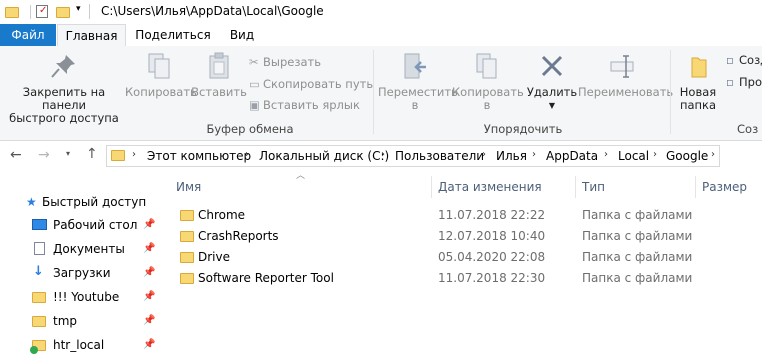  Describe the element at coordinates (304, 105) in the screenshot. I see `paste-shortcut-button: ▣ Вставить ярлык` at that location.